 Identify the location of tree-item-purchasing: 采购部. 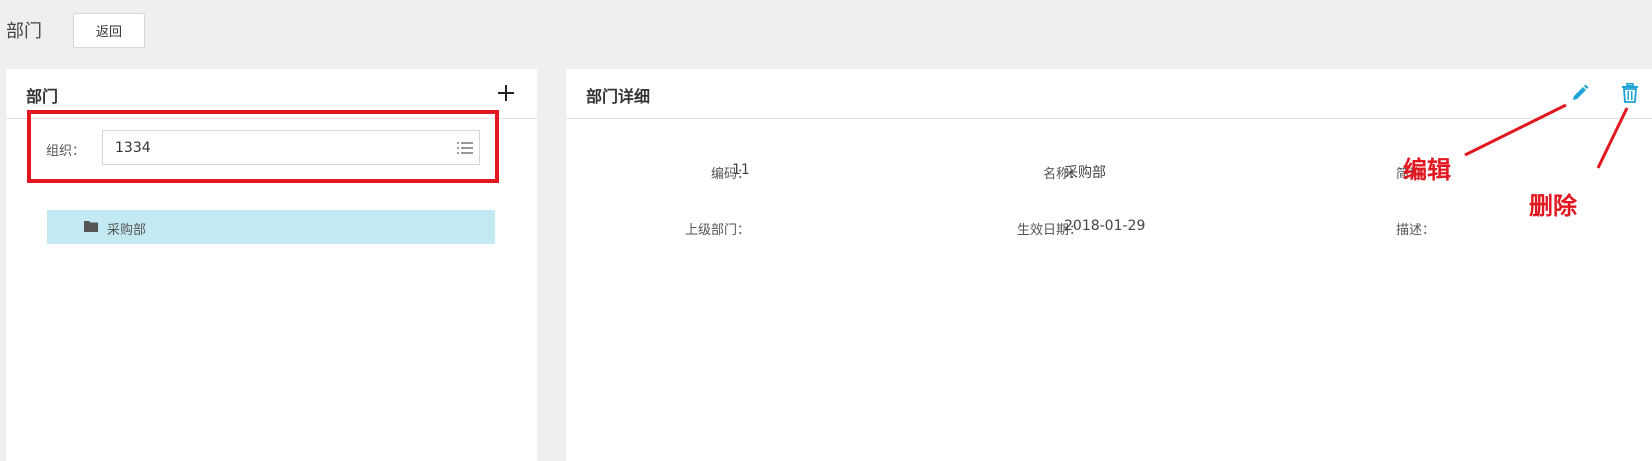
(271, 227).